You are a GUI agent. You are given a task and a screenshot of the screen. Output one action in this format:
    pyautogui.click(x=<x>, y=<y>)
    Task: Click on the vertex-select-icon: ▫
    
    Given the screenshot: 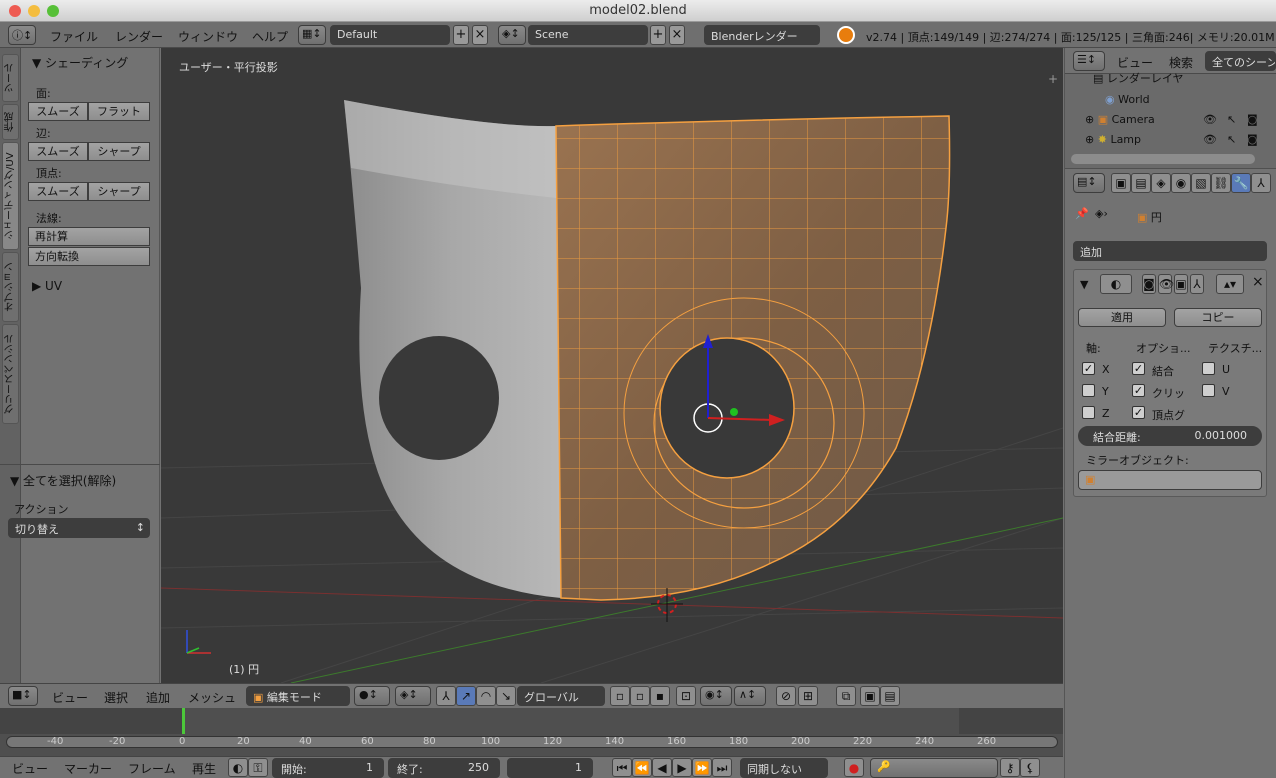 What is the action you would take?
    pyautogui.click(x=620, y=696)
    